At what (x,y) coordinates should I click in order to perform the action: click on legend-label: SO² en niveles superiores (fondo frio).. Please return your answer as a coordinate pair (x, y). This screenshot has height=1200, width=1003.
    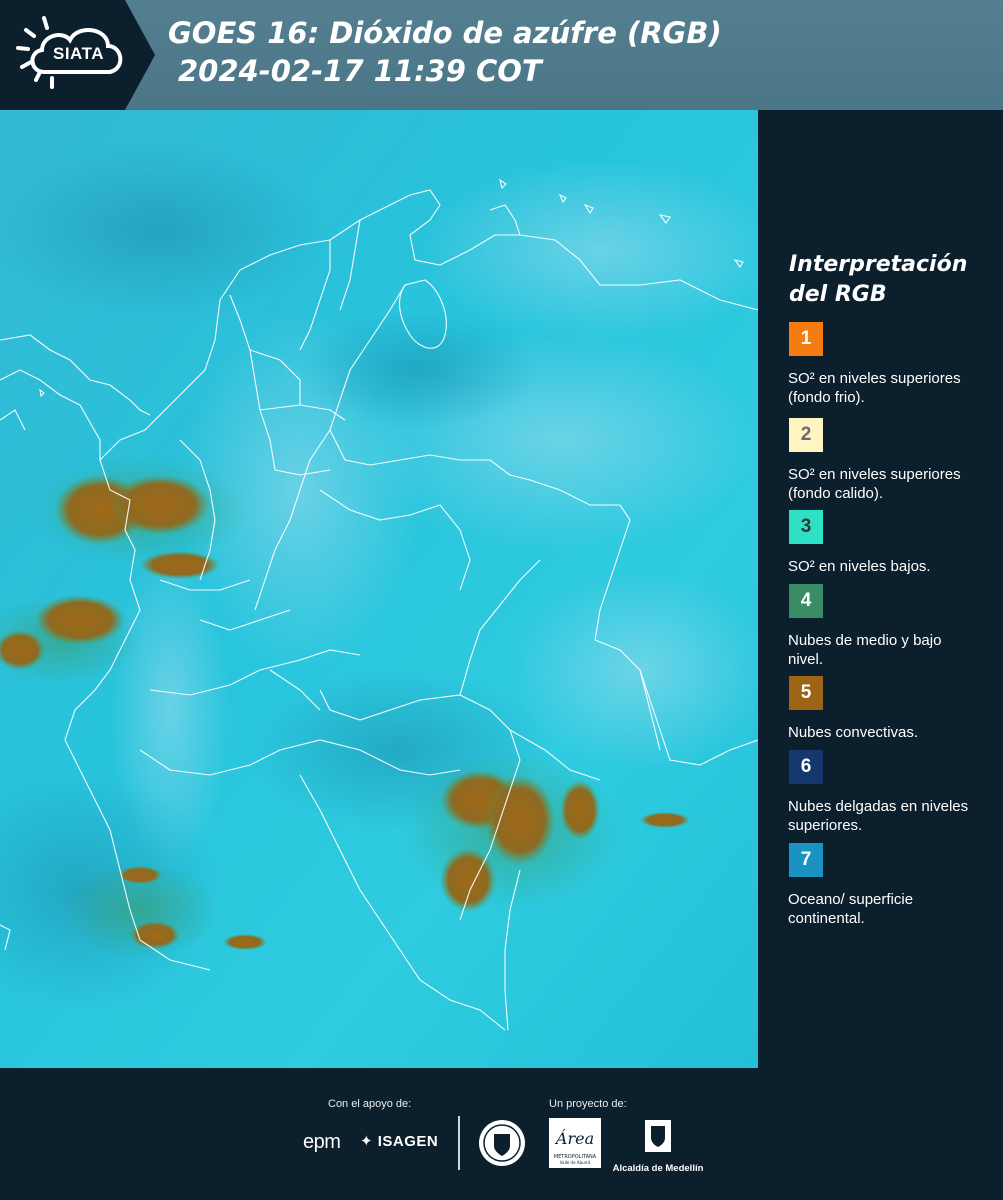
    Looking at the image, I should click on (874, 388).